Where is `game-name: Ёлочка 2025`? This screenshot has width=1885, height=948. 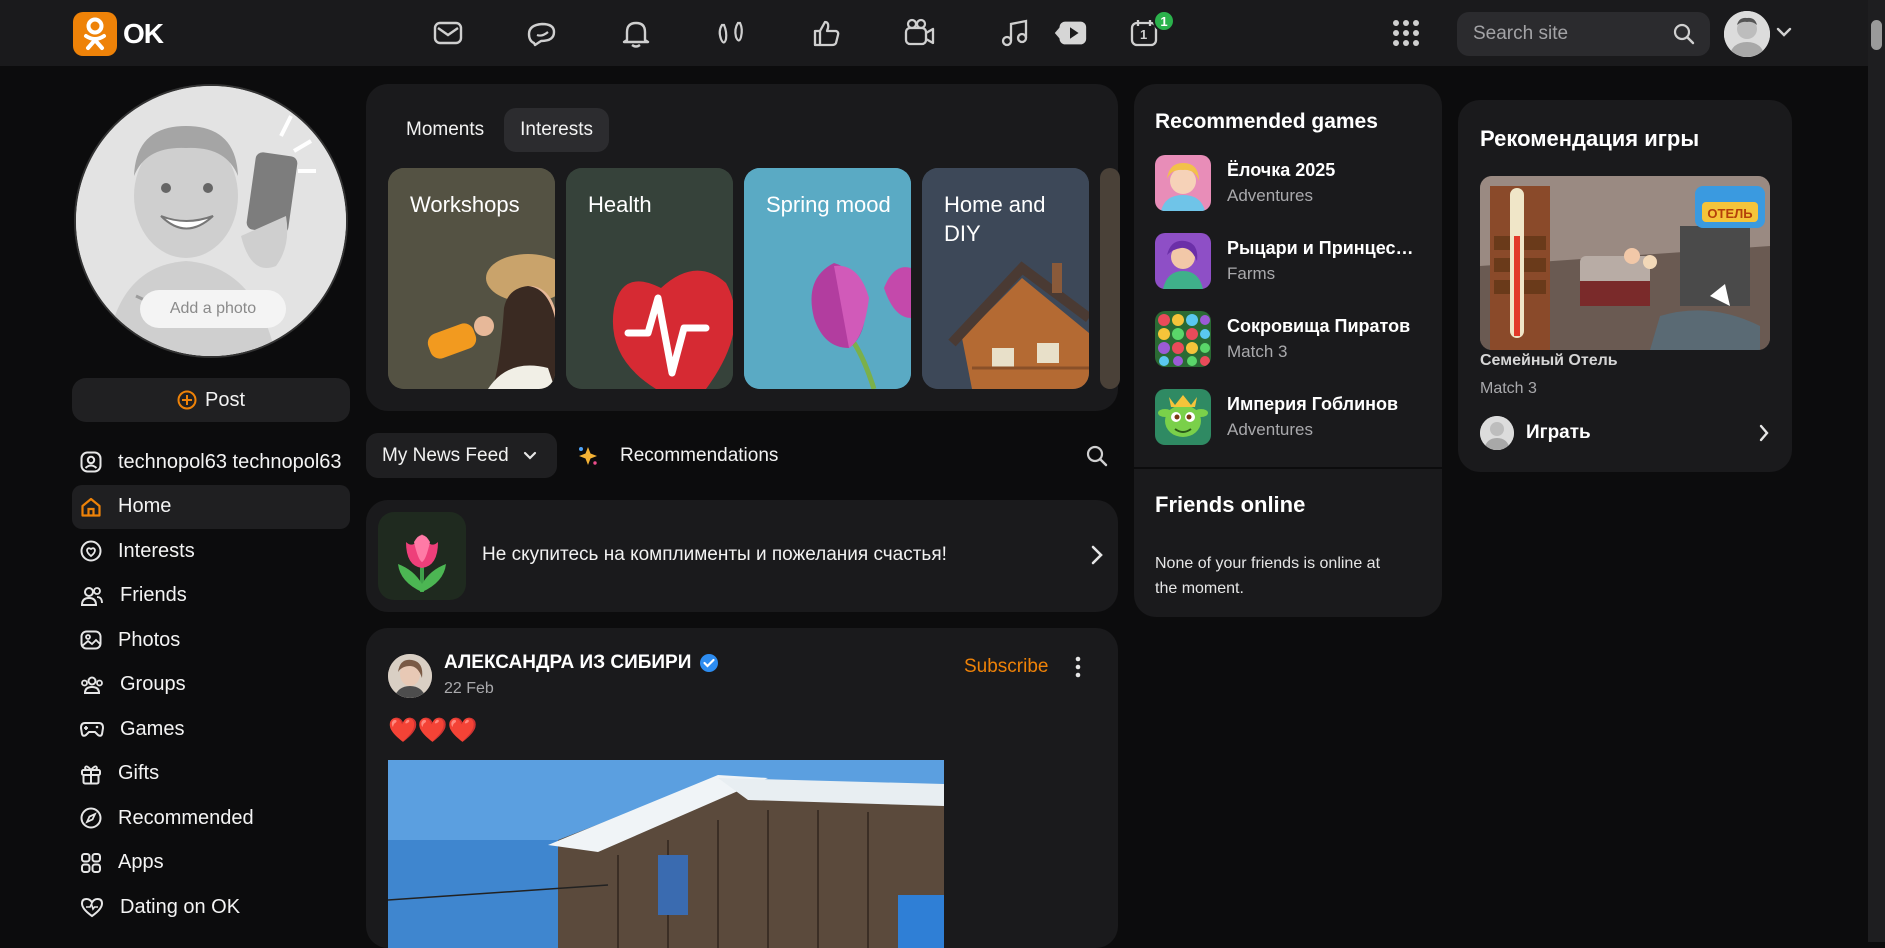
game-name: Ёлочка 2025 is located at coordinates (1281, 170).